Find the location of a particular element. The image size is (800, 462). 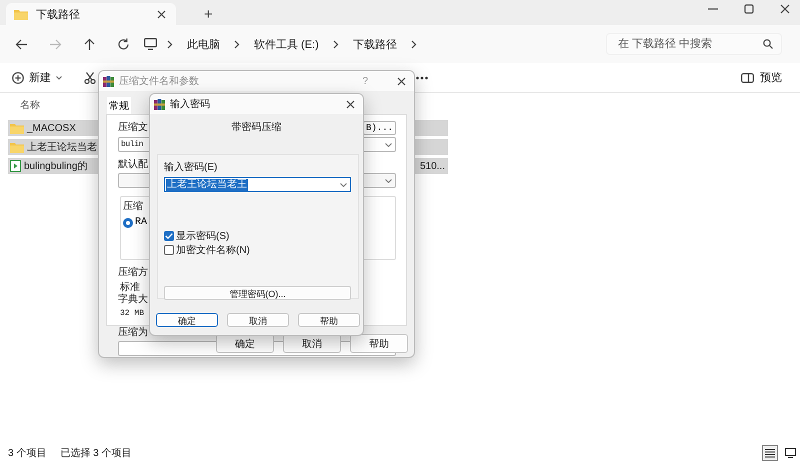

breadcrumb: 此电脑 is located at coordinates (203, 44).